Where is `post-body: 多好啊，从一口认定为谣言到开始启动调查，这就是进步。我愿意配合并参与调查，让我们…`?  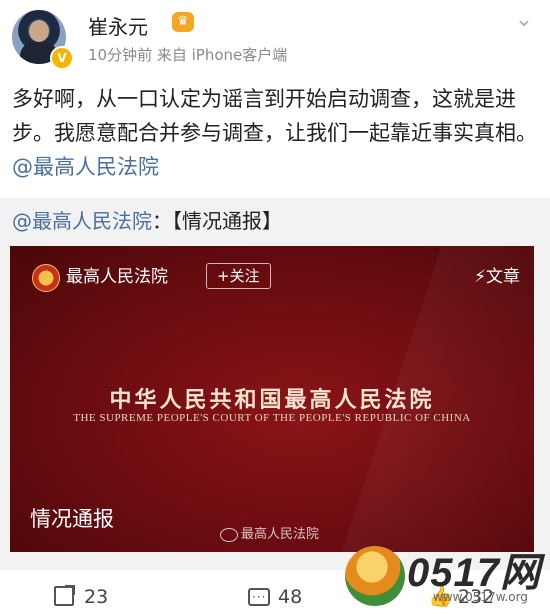 post-body: 多好啊，从一口认定为谣言到开始启动调查，这就是进步。我愿意配合并参与调查，让我们… is located at coordinates (274, 116).